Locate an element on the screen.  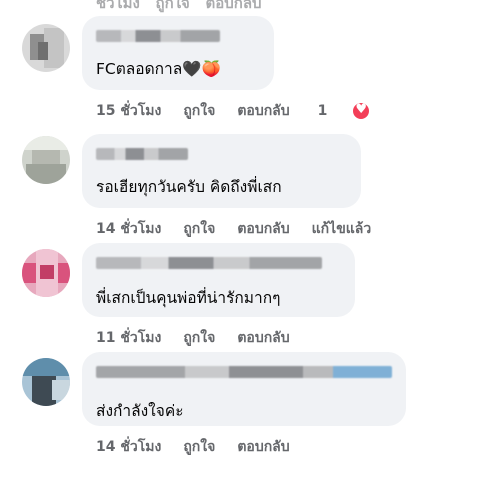
reaction-summary: 1 is located at coordinates (356, 111).